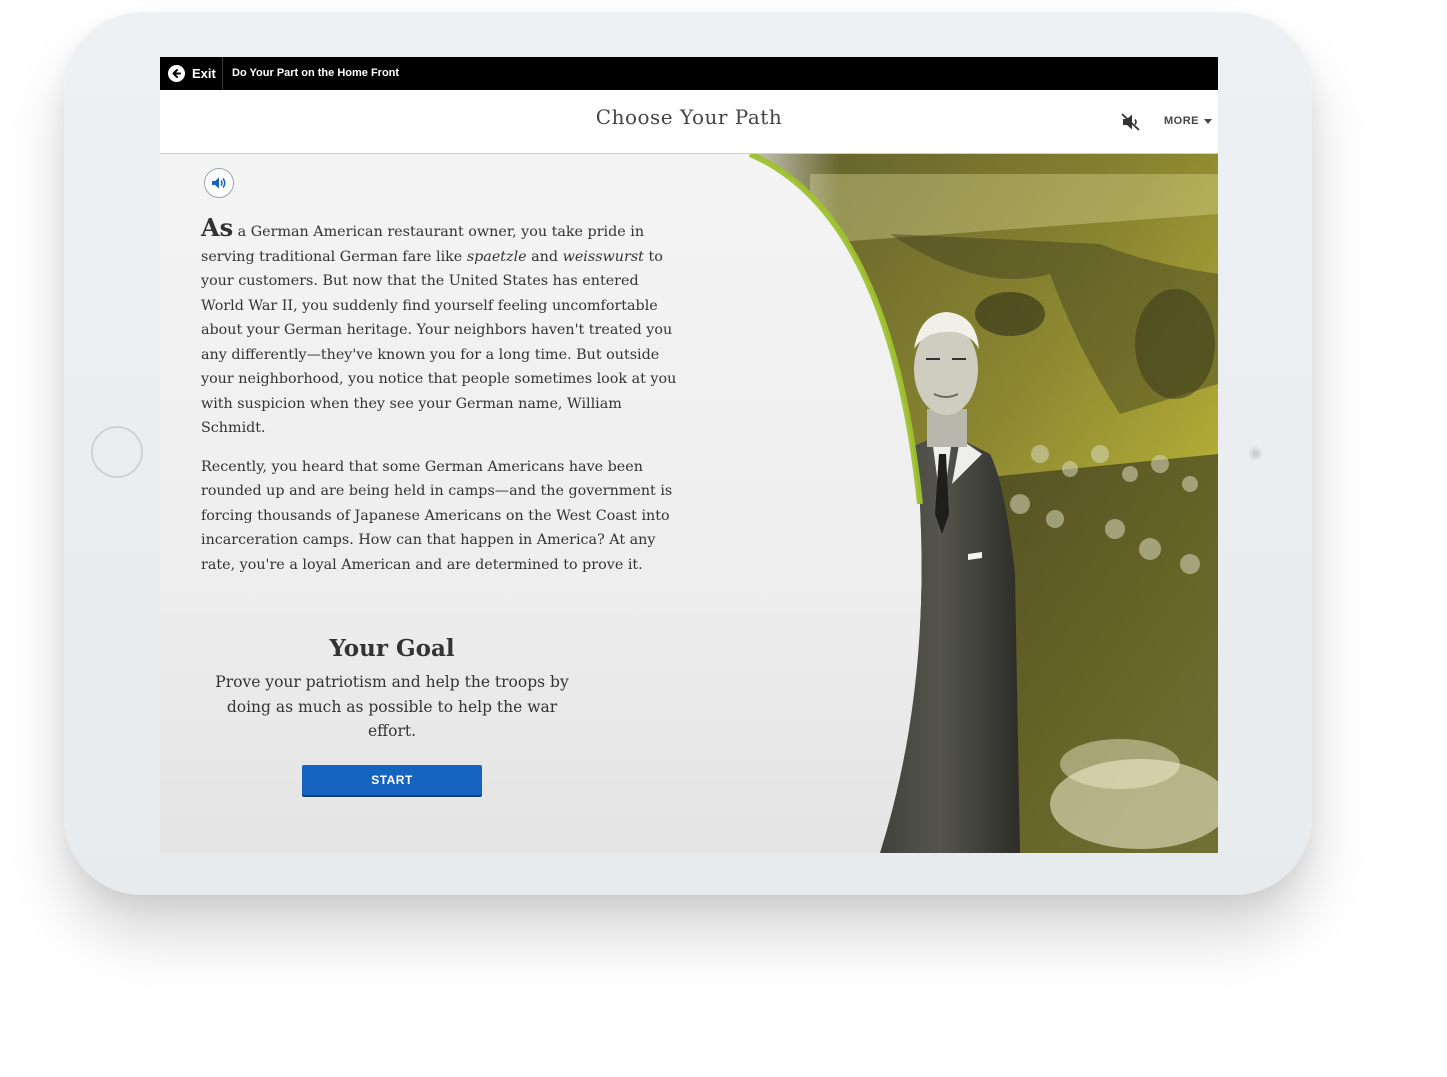 The image size is (1447, 1077). I want to click on exit-label: Exit, so click(204, 73).